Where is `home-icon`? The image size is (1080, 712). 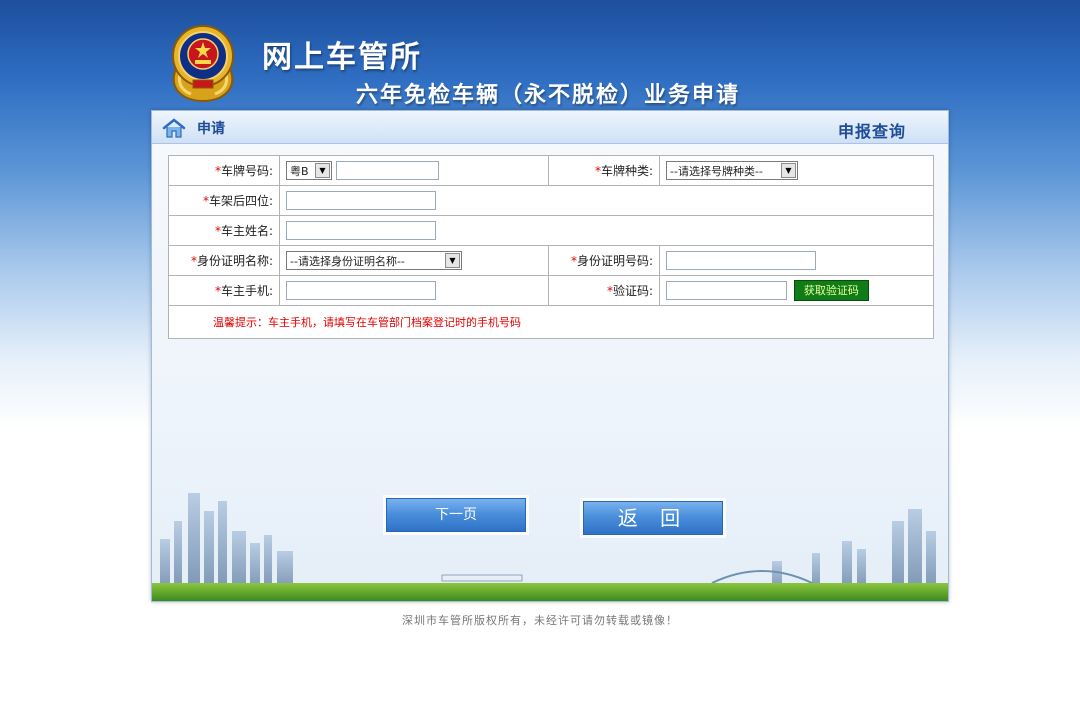
home-icon is located at coordinates (174, 128).